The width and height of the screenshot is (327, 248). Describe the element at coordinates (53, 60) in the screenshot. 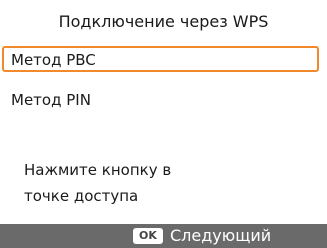

I see `menu-item-label: Метод PBC` at that location.